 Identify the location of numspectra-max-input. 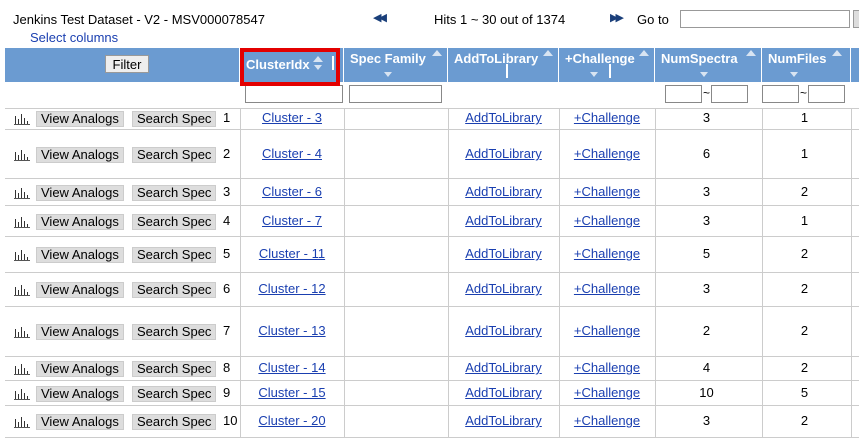
(729, 94).